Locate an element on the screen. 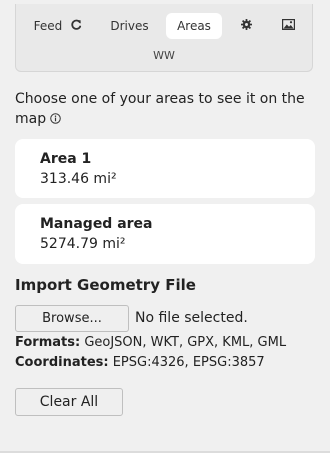  area-card: Managed area 5274.79 mi² is located at coordinates (165, 234).